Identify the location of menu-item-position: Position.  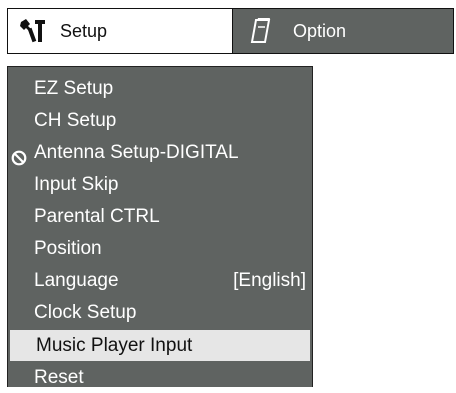
(160, 248).